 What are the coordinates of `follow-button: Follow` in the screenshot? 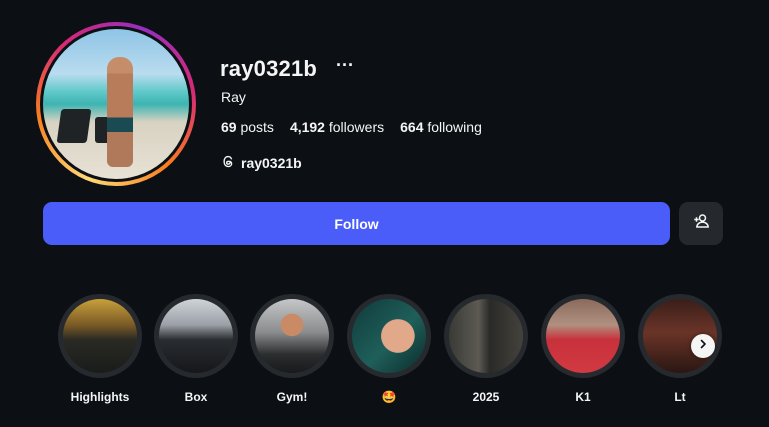 It's located at (356, 223).